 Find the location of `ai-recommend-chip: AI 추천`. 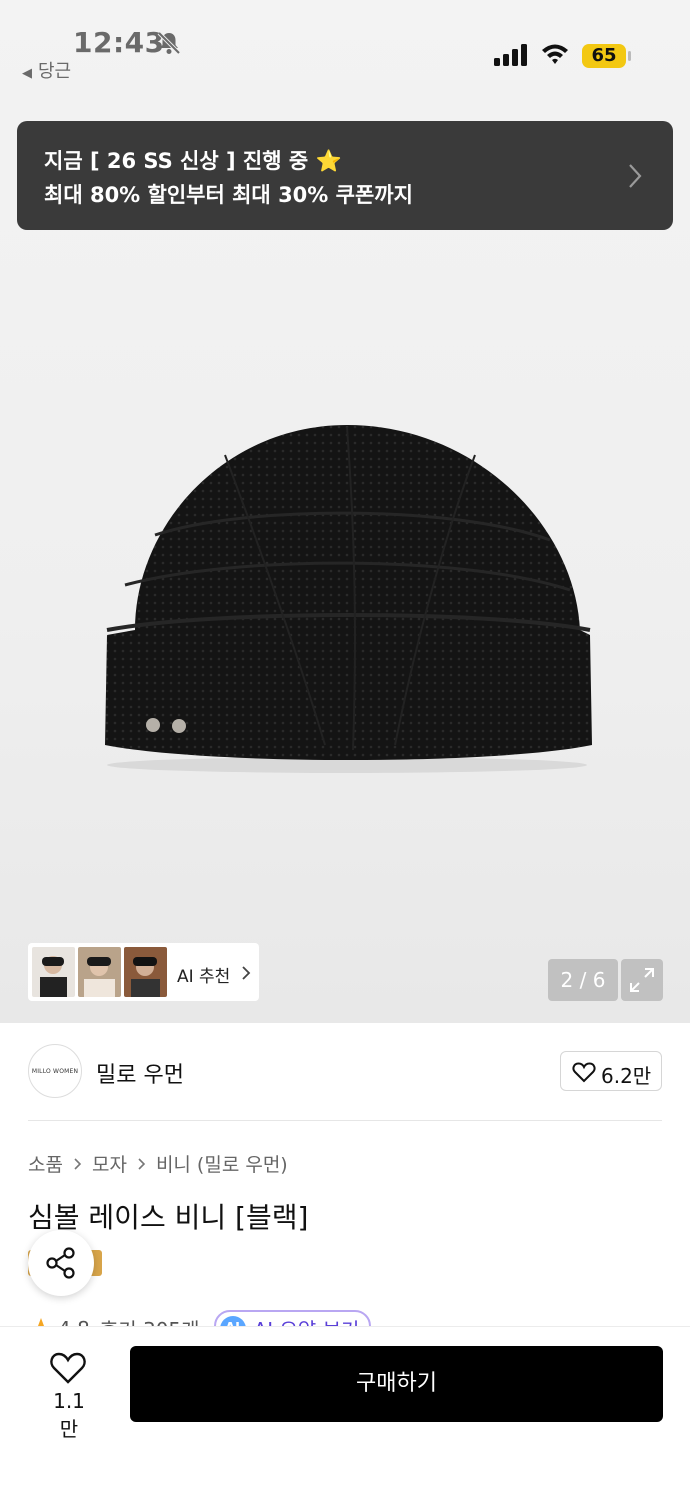

ai-recommend-chip: AI 추천 is located at coordinates (143, 972).